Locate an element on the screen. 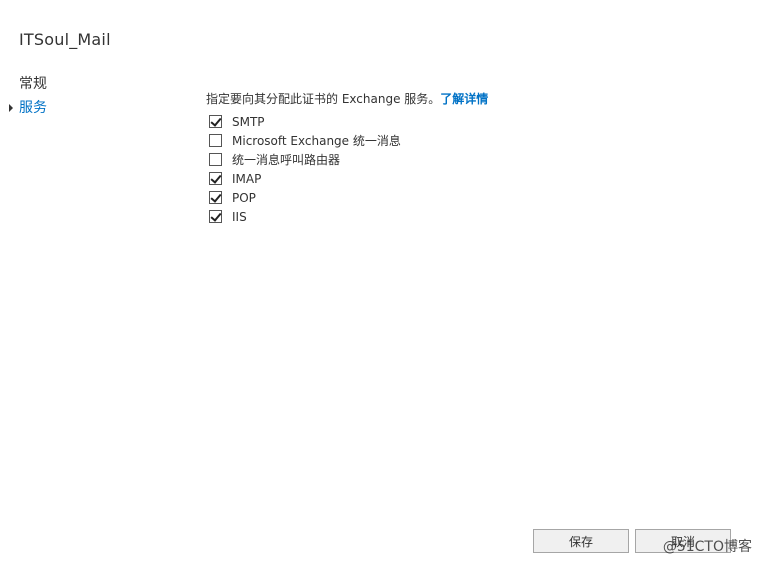 The image size is (762, 566). service-label: IIS is located at coordinates (239, 216).